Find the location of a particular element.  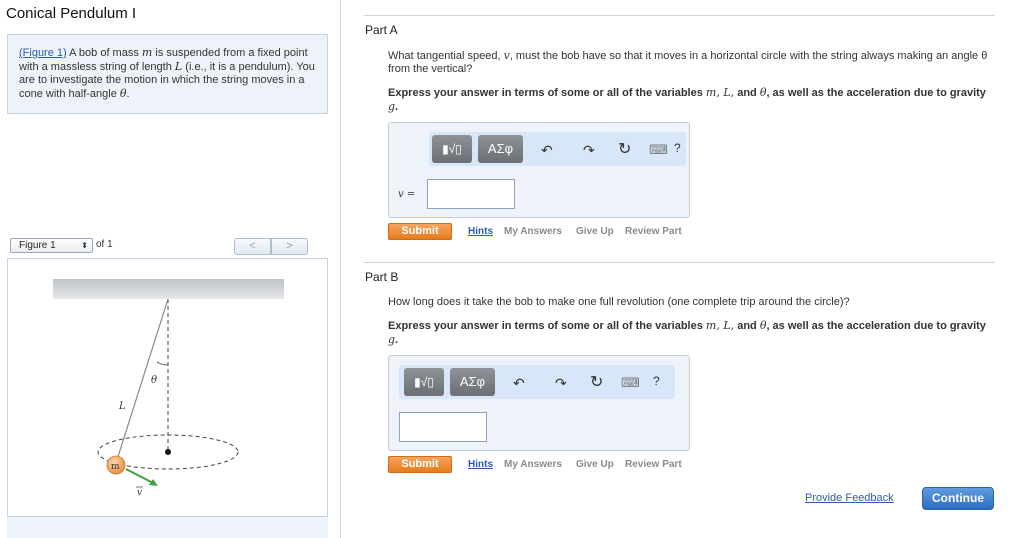

part-a-answer-input is located at coordinates (471, 194).